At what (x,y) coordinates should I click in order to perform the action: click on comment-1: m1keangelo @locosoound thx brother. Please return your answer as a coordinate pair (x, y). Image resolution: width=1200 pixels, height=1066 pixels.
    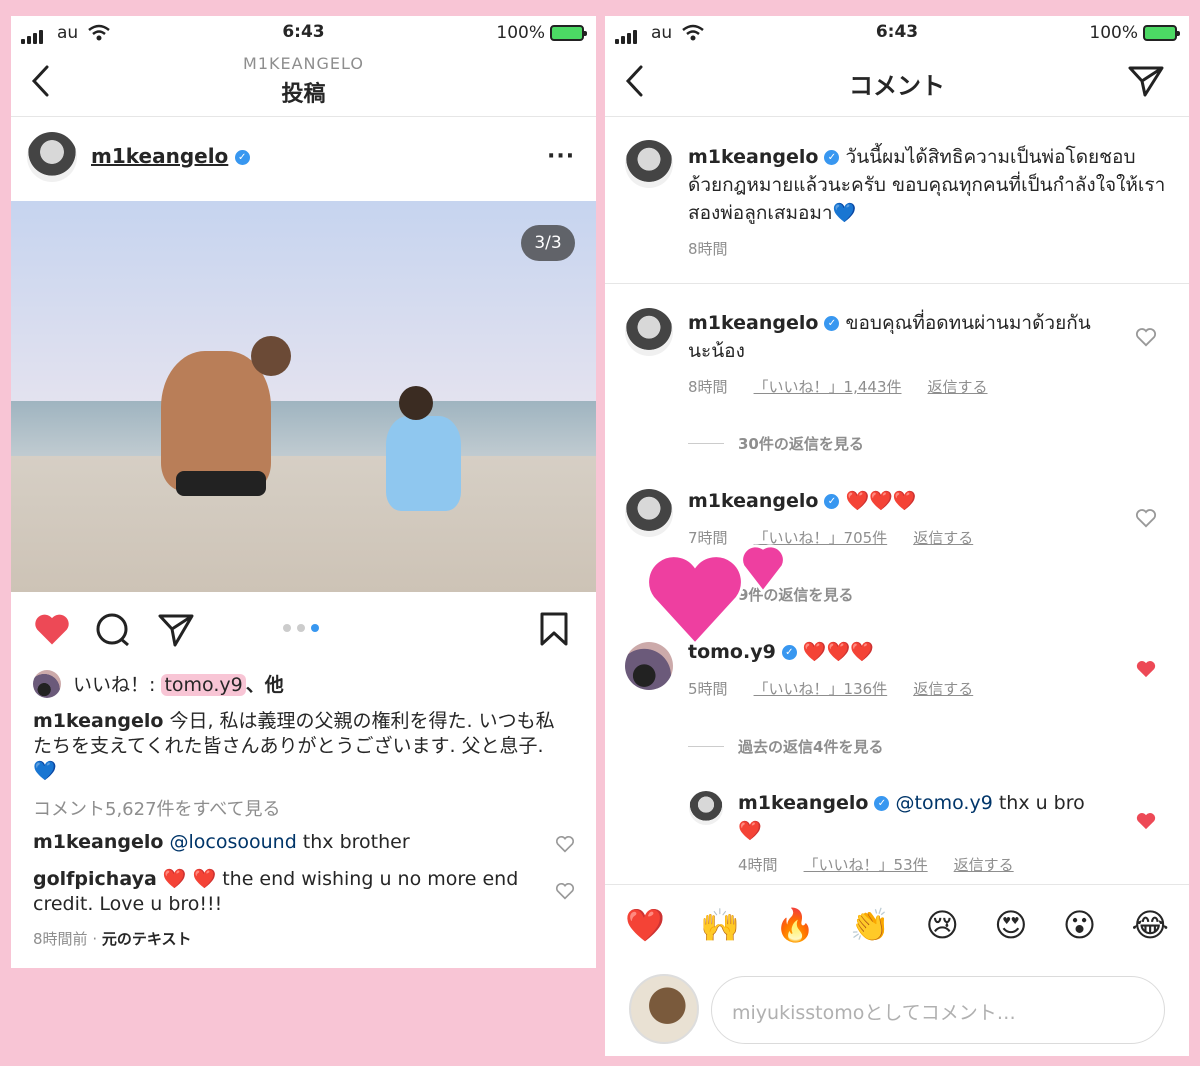
    Looking at the image, I should click on (221, 842).